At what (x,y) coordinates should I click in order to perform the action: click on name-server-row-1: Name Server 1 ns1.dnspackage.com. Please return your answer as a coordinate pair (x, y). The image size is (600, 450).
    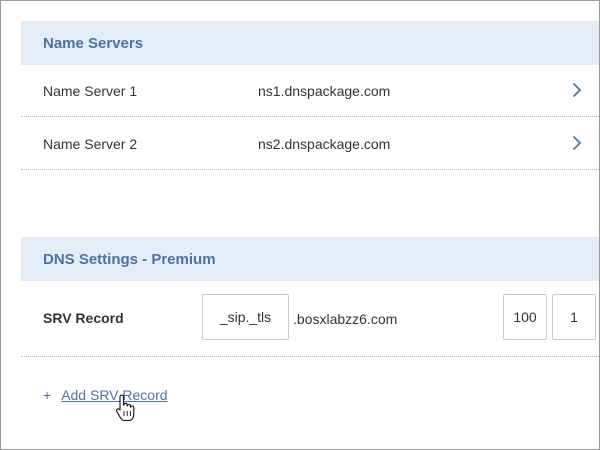
    Looking at the image, I should click on (310, 91).